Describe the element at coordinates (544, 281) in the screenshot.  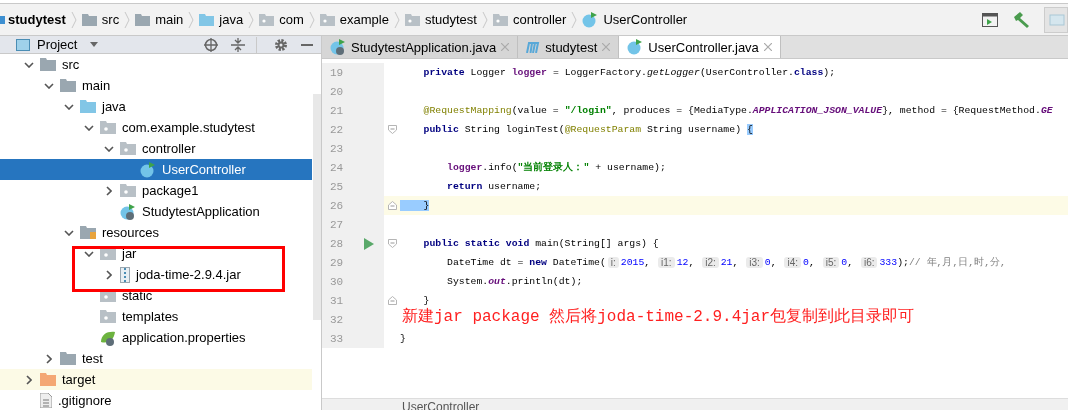
I see `code-text: .println(dt);` at that location.